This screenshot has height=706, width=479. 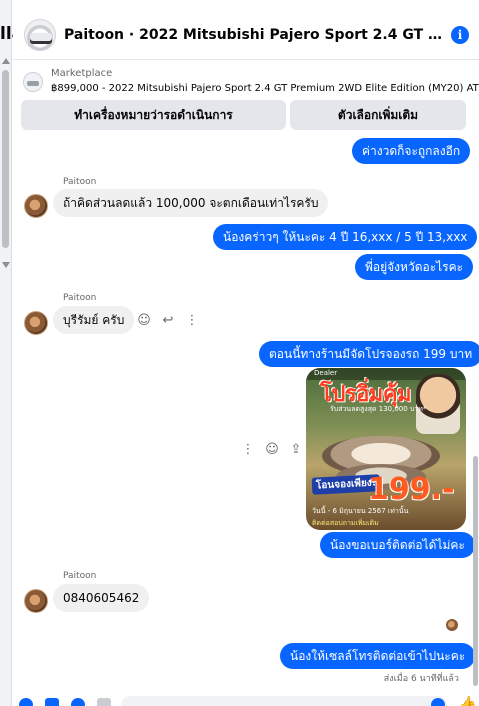 I want to click on more-options-button: ตัวเลือกเพิ่มเติม, so click(x=378, y=115).